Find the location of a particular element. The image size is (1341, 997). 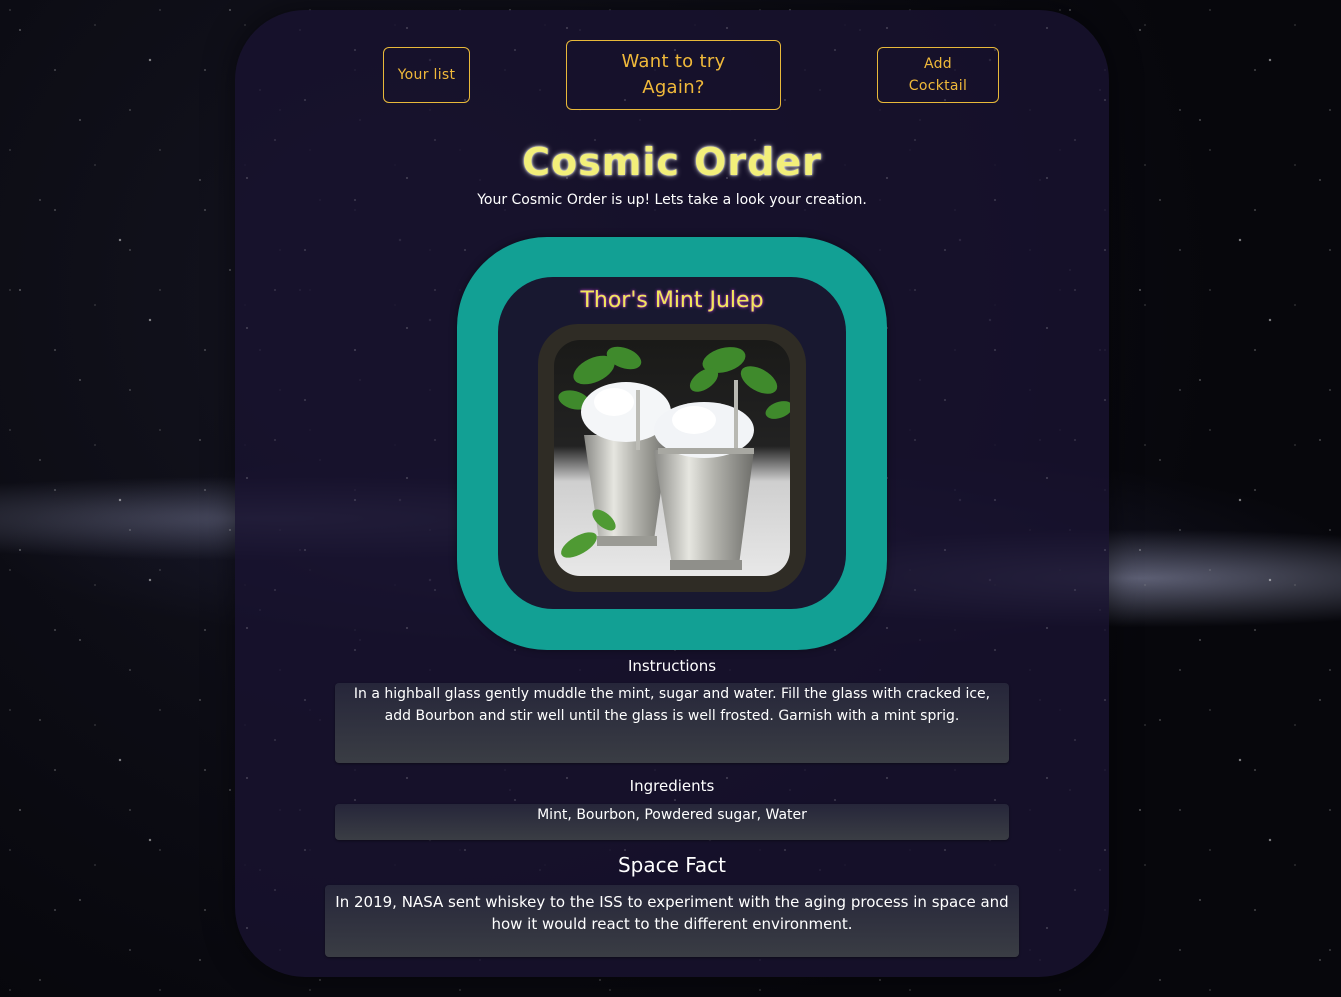

ingredients-label: Ingredients is located at coordinates (672, 786).